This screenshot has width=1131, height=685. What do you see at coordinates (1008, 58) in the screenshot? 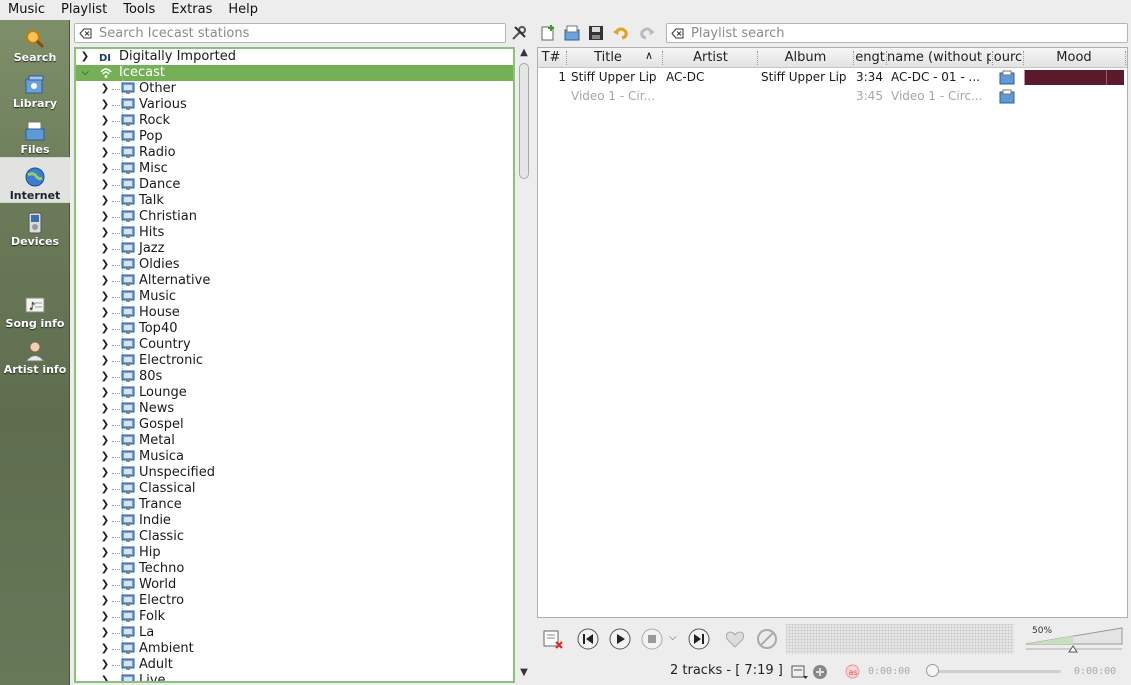
I see `column-header-source: ourc` at bounding box center [1008, 58].